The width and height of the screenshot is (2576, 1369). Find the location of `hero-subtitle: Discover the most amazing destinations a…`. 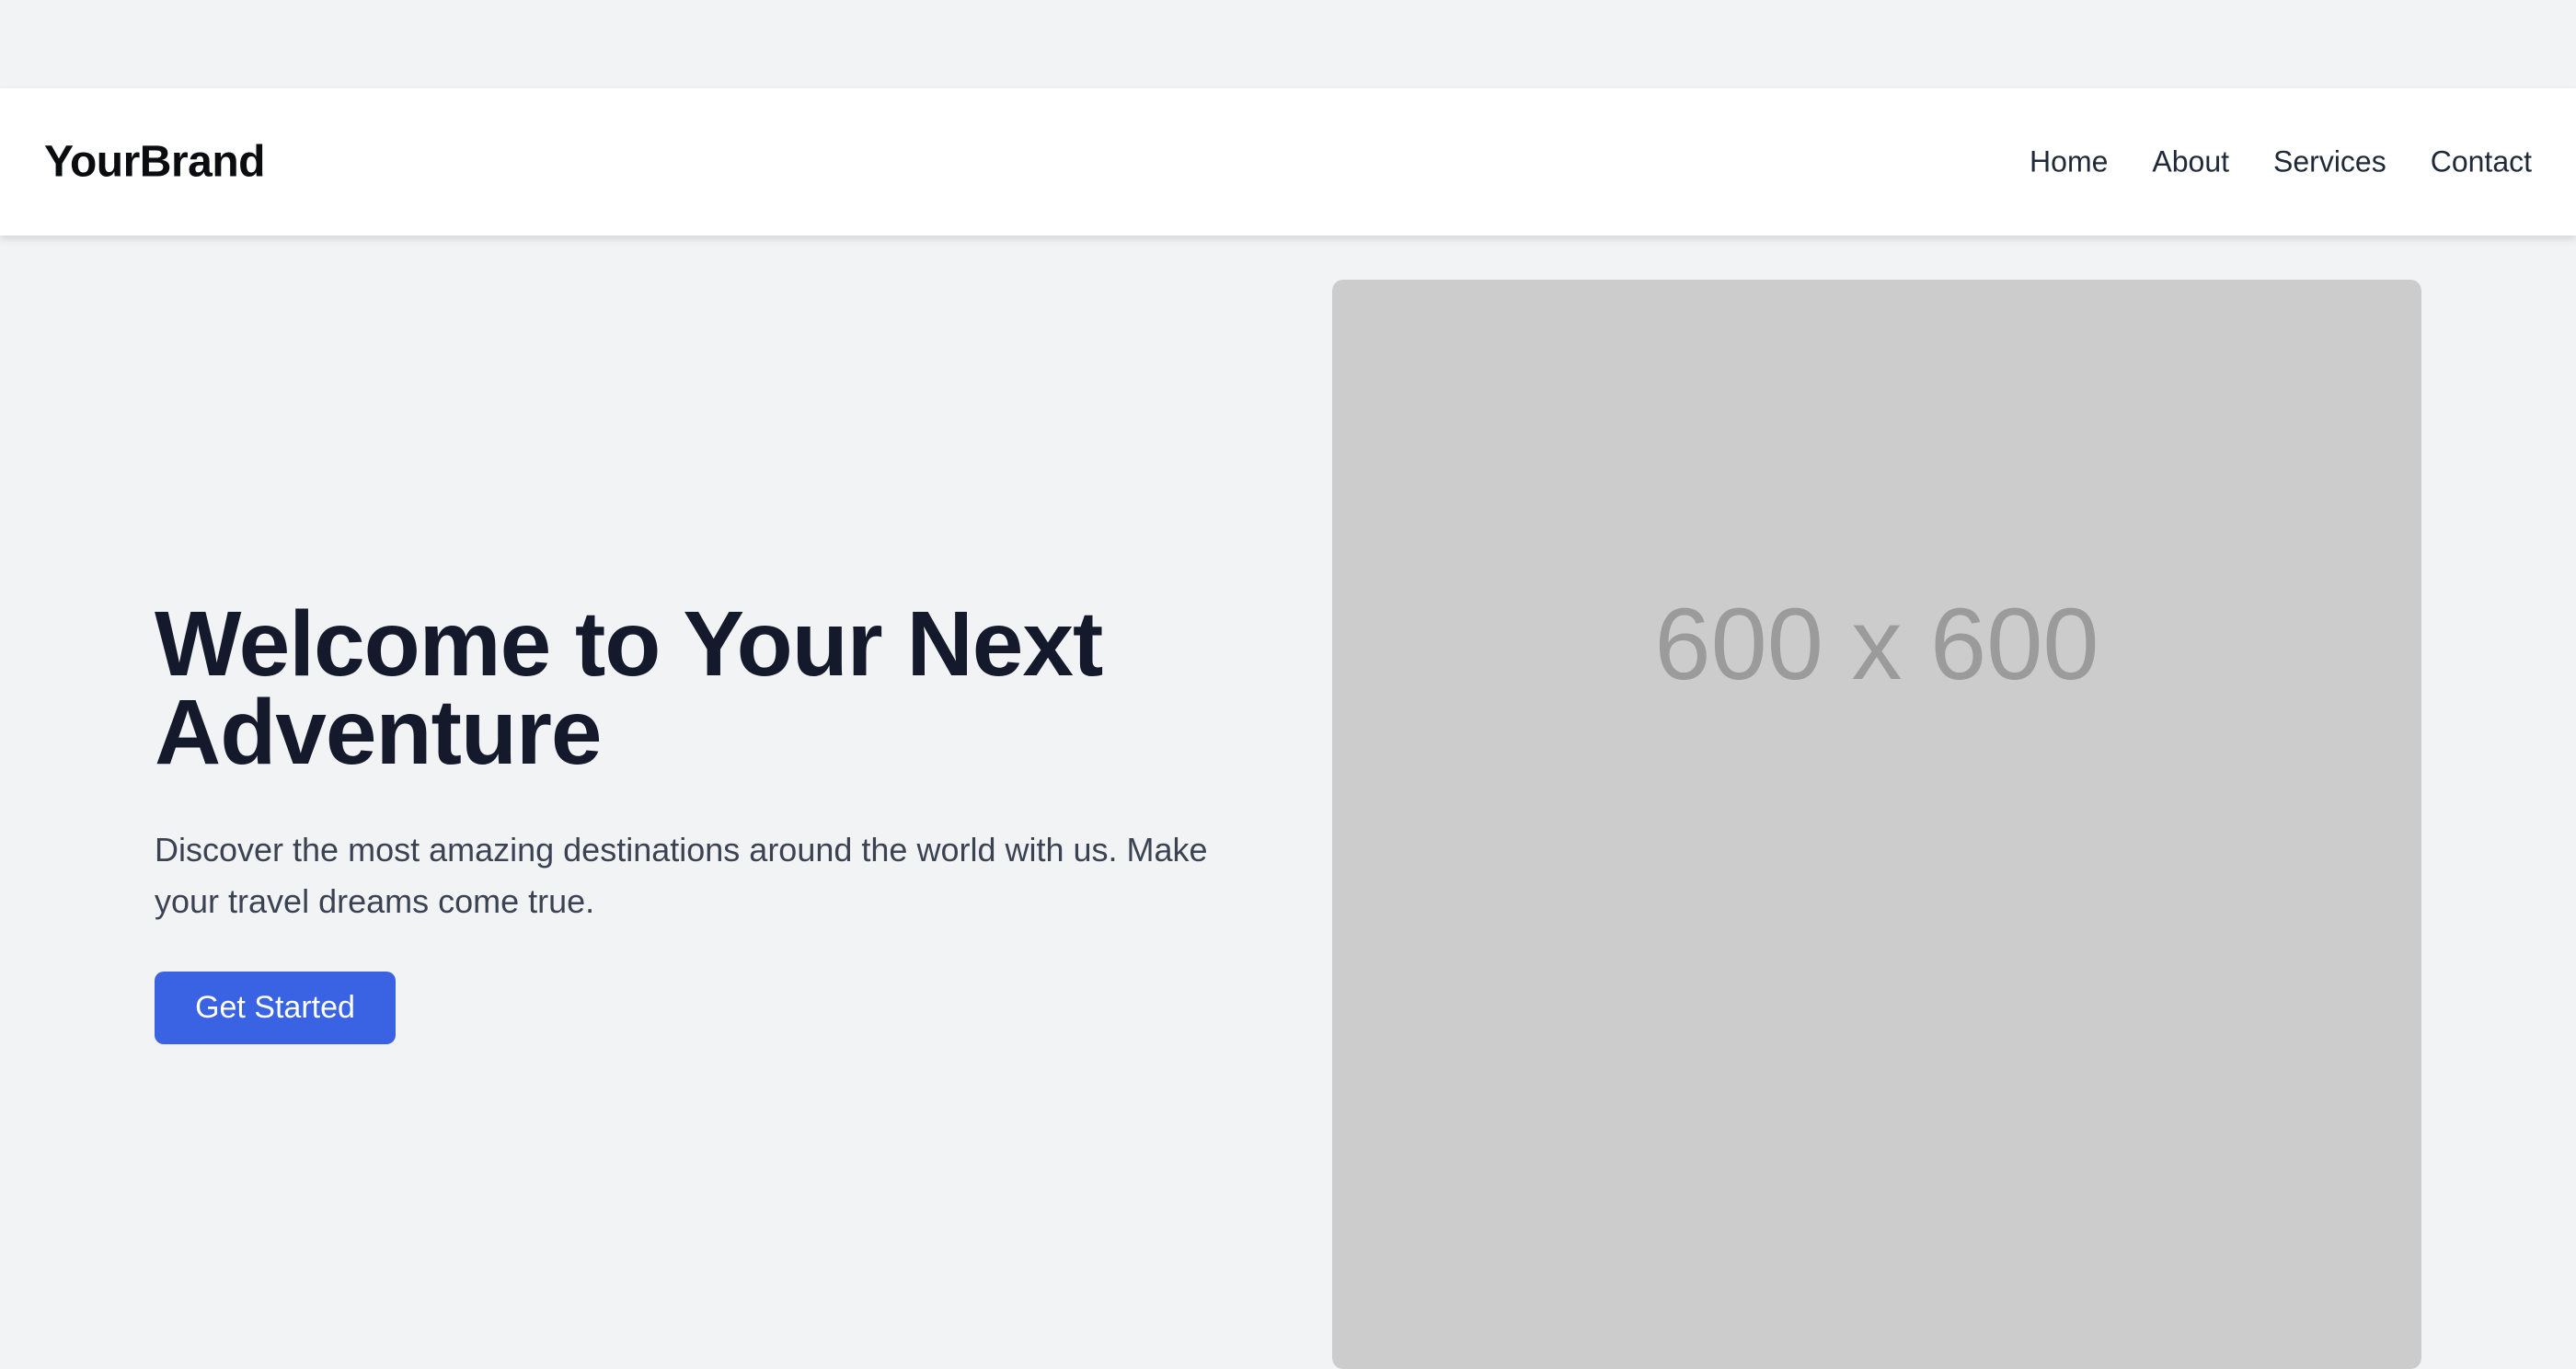

hero-subtitle: Discover the most amazing destinations a… is located at coordinates (681, 876).